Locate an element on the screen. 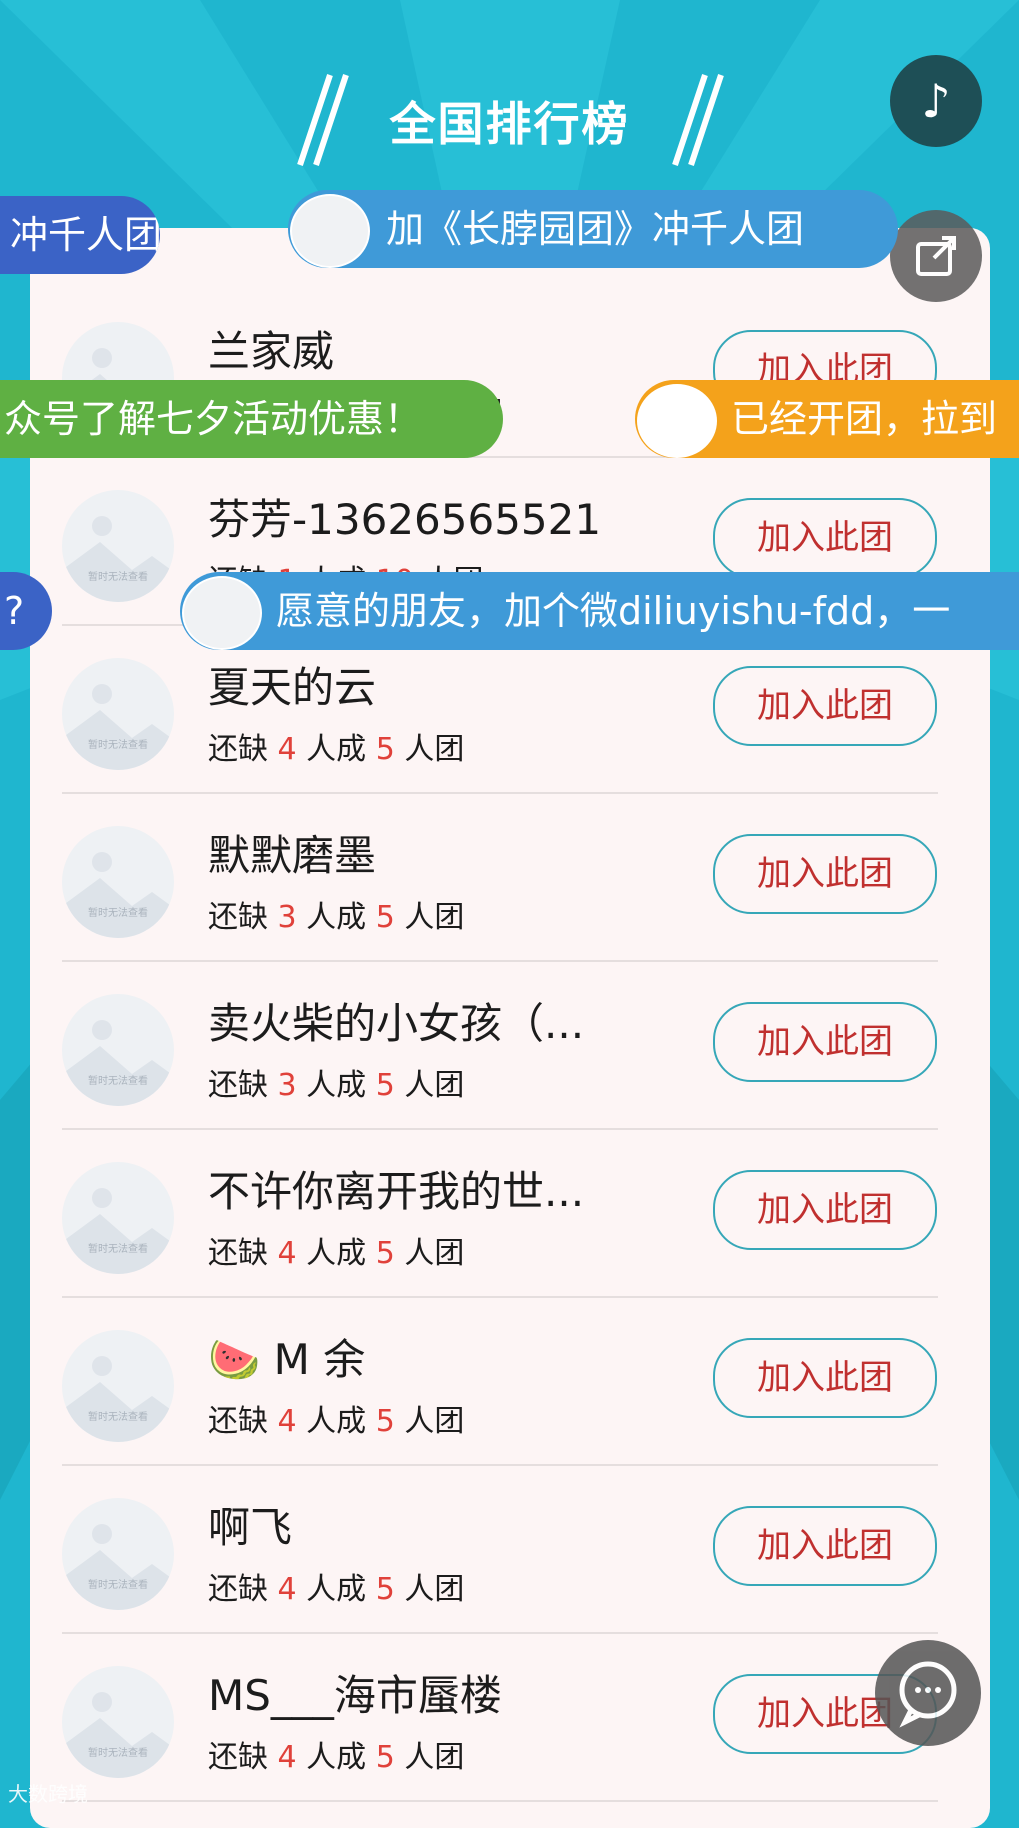 Image resolution: width=1019 pixels, height=1828 pixels. list-item: 暂时无法查看 卖火柴的小女孩（... 还缺 3 人成 5 人团 加入此团 is located at coordinates (484, 1046).